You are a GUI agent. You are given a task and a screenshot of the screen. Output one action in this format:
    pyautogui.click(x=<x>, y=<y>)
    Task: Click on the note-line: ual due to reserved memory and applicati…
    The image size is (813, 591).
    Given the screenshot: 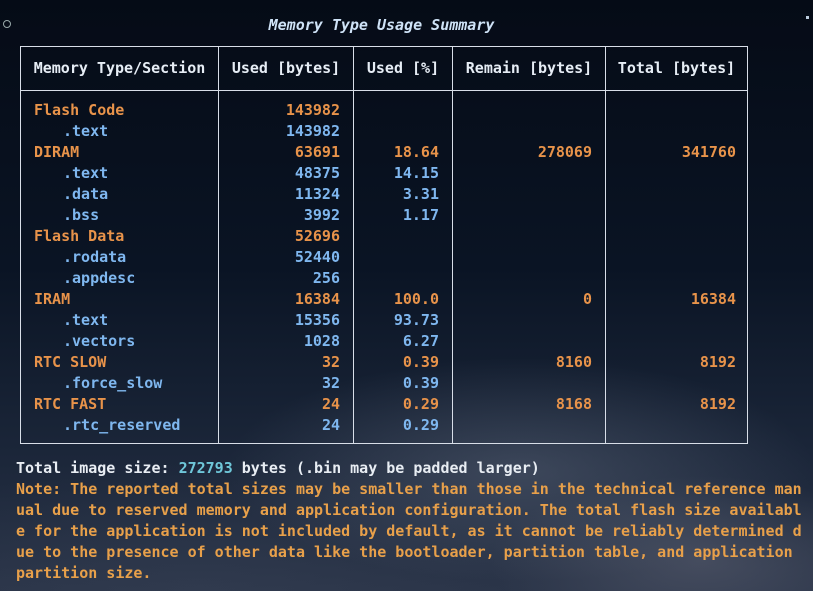 What is the action you would take?
    pyautogui.click(x=409, y=510)
    